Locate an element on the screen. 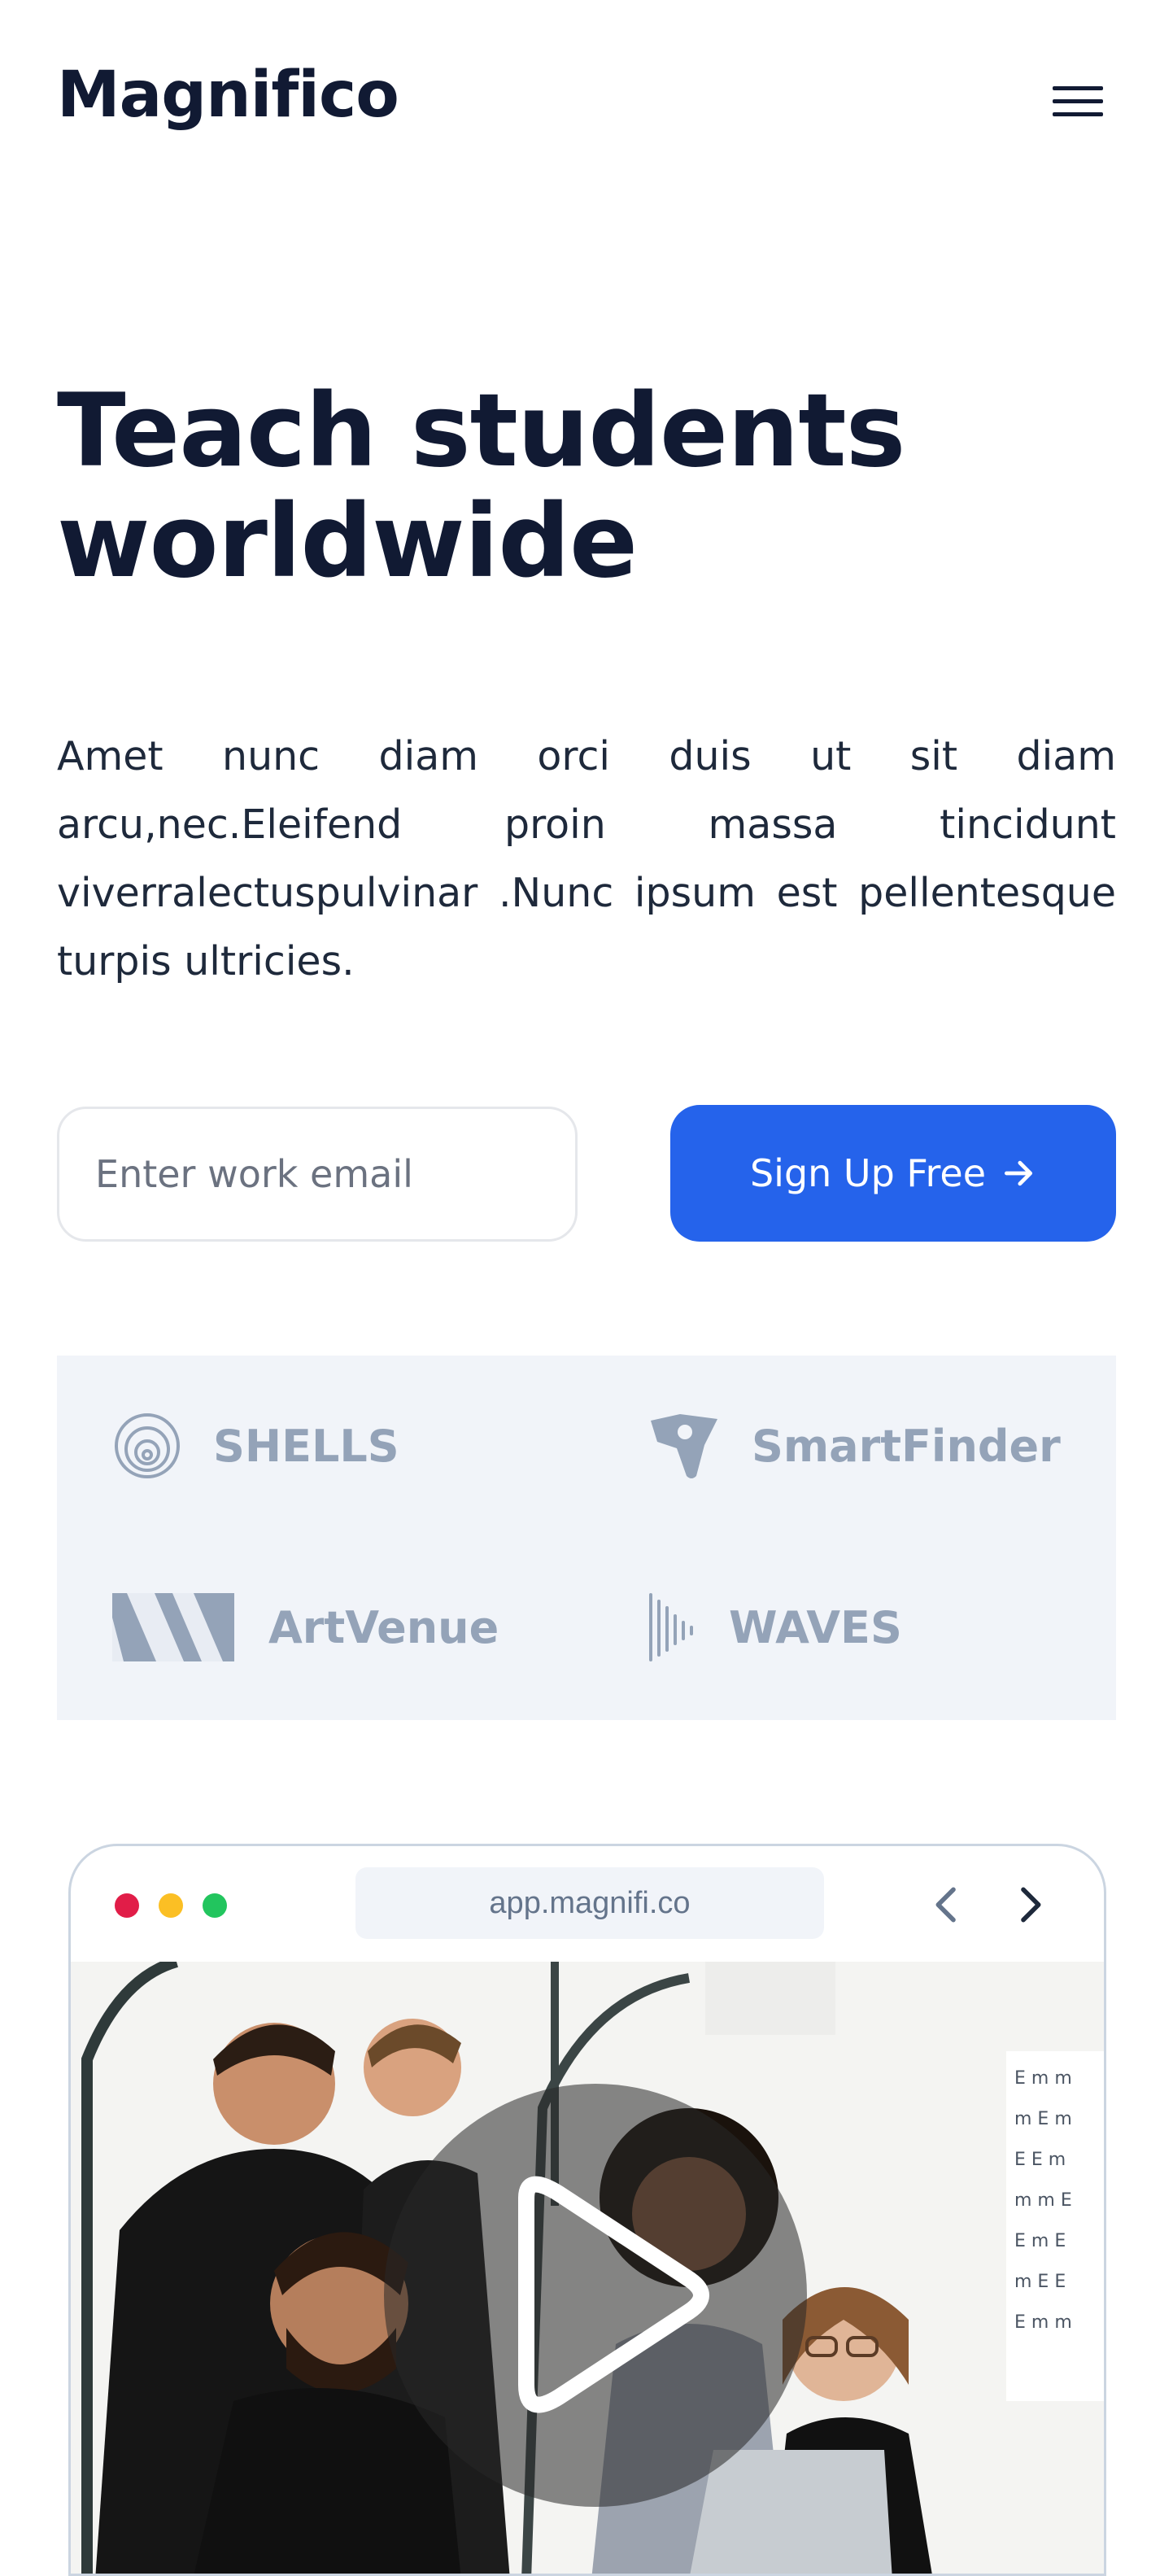  site-header: Magnifico is located at coordinates (586, 101).